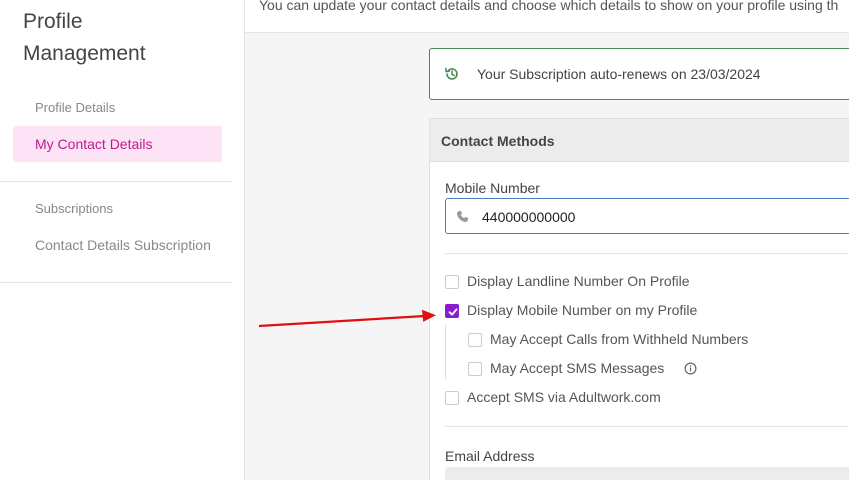 Image resolution: width=849 pixels, height=480 pixels. What do you see at coordinates (117, 144) in the screenshot?
I see `sidebar-item-my-contact-details: My Contact Details` at bounding box center [117, 144].